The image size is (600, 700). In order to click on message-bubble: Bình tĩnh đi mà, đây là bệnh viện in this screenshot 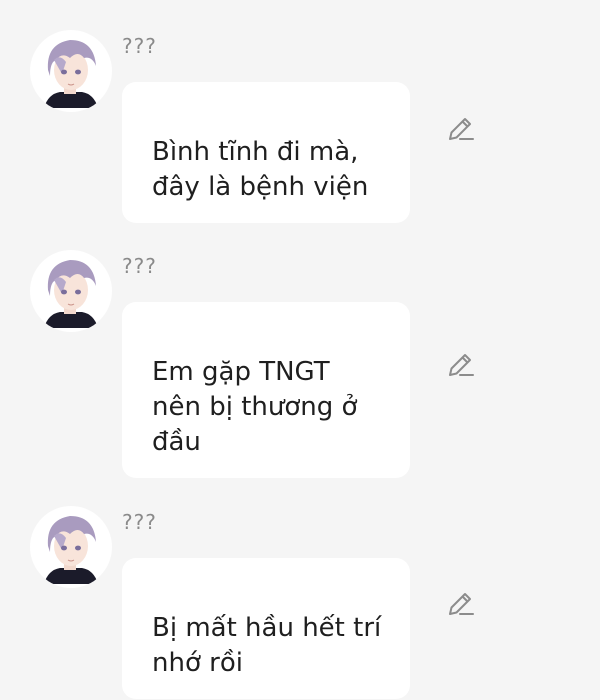, I will do `click(266, 152)`.